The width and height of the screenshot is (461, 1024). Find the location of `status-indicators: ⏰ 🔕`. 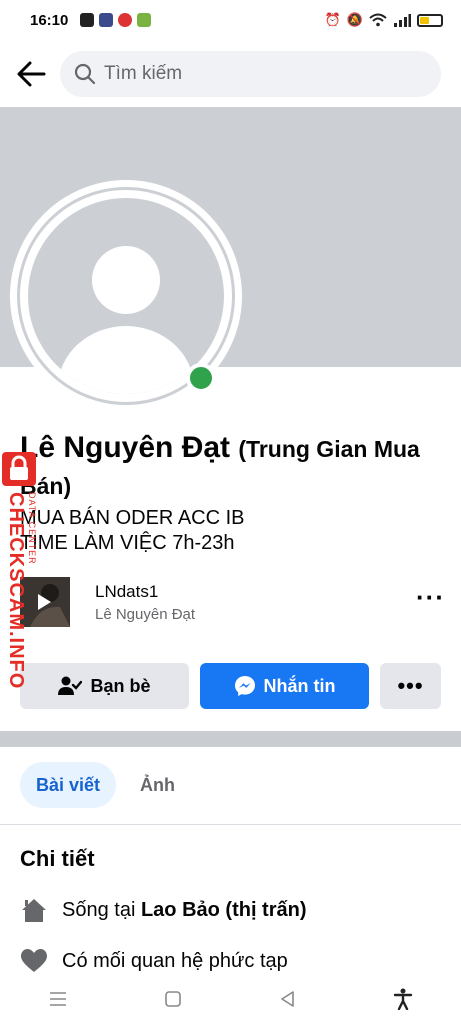

status-indicators: ⏰ 🔕 is located at coordinates (384, 20).